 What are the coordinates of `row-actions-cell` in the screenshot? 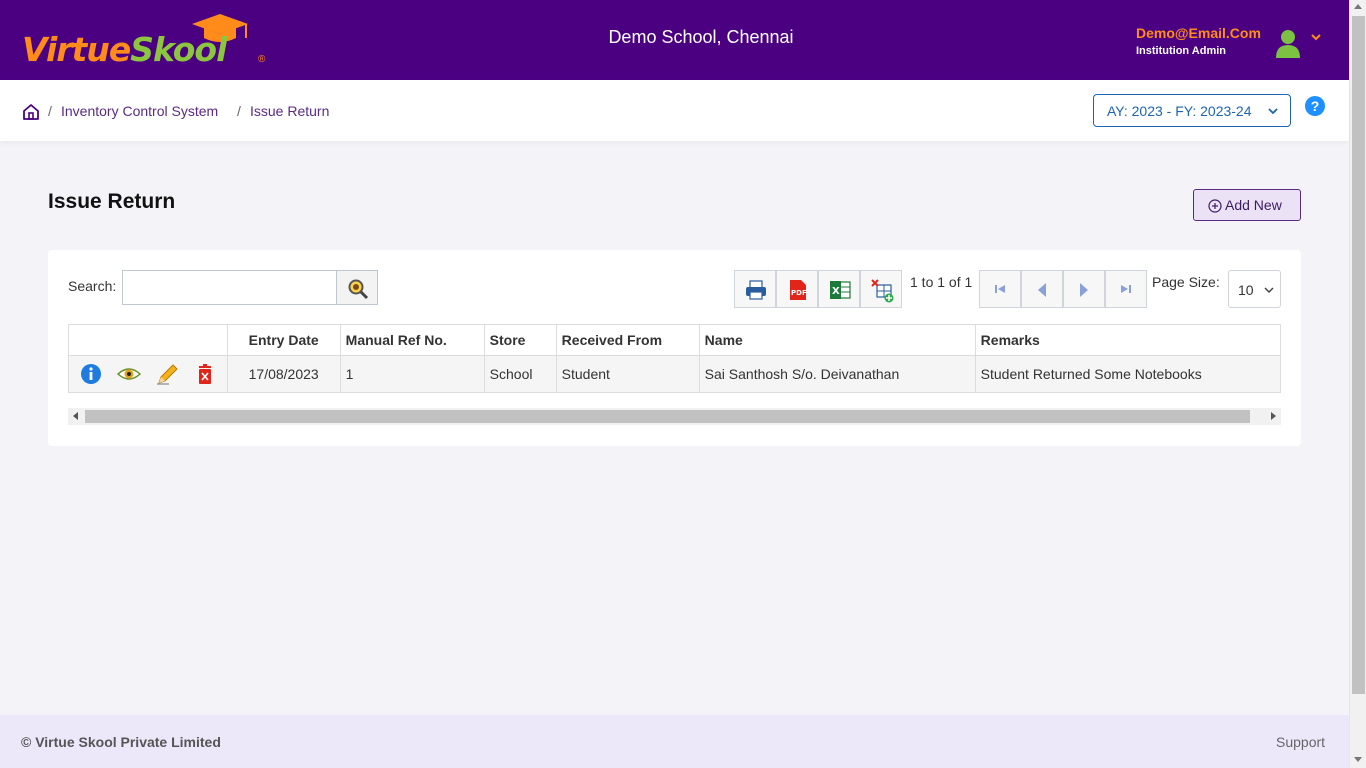 It's located at (148, 374).